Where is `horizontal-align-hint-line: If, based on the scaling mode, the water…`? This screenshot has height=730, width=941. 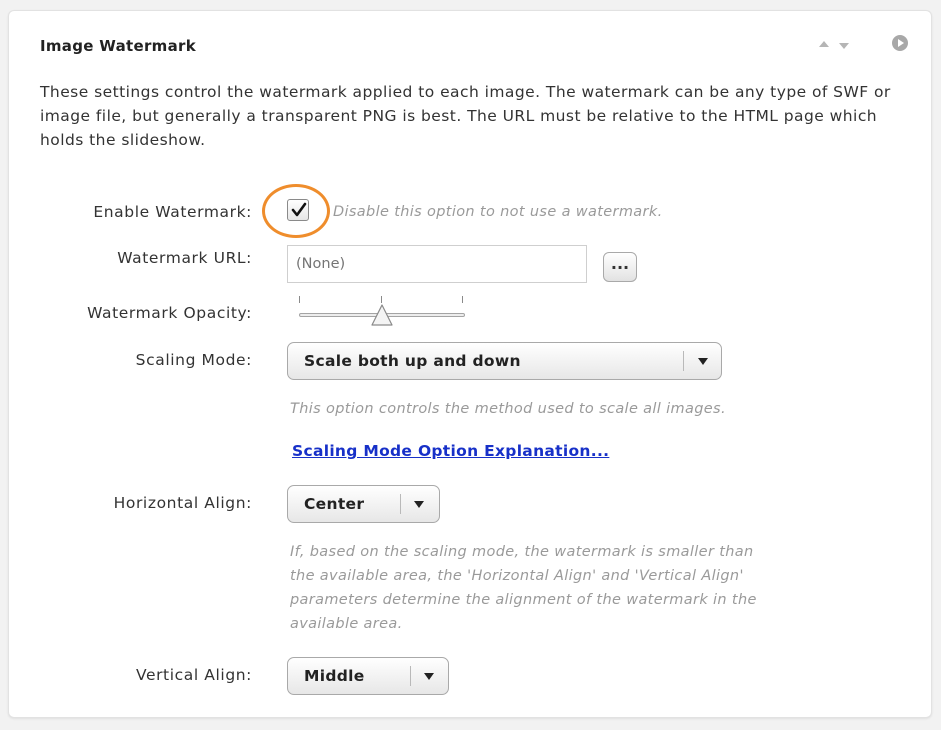 horizontal-align-hint-line: If, based on the scaling mode, the water… is located at coordinates (522, 552).